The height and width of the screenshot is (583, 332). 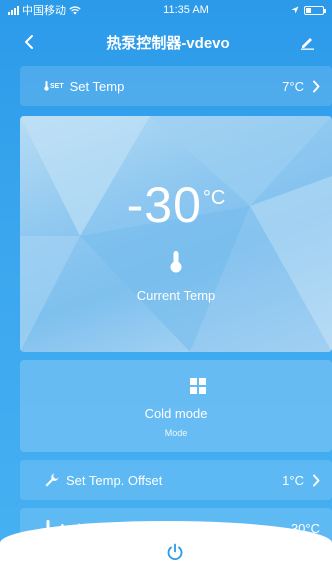 I want to click on edit-button, so click(x=307, y=42).